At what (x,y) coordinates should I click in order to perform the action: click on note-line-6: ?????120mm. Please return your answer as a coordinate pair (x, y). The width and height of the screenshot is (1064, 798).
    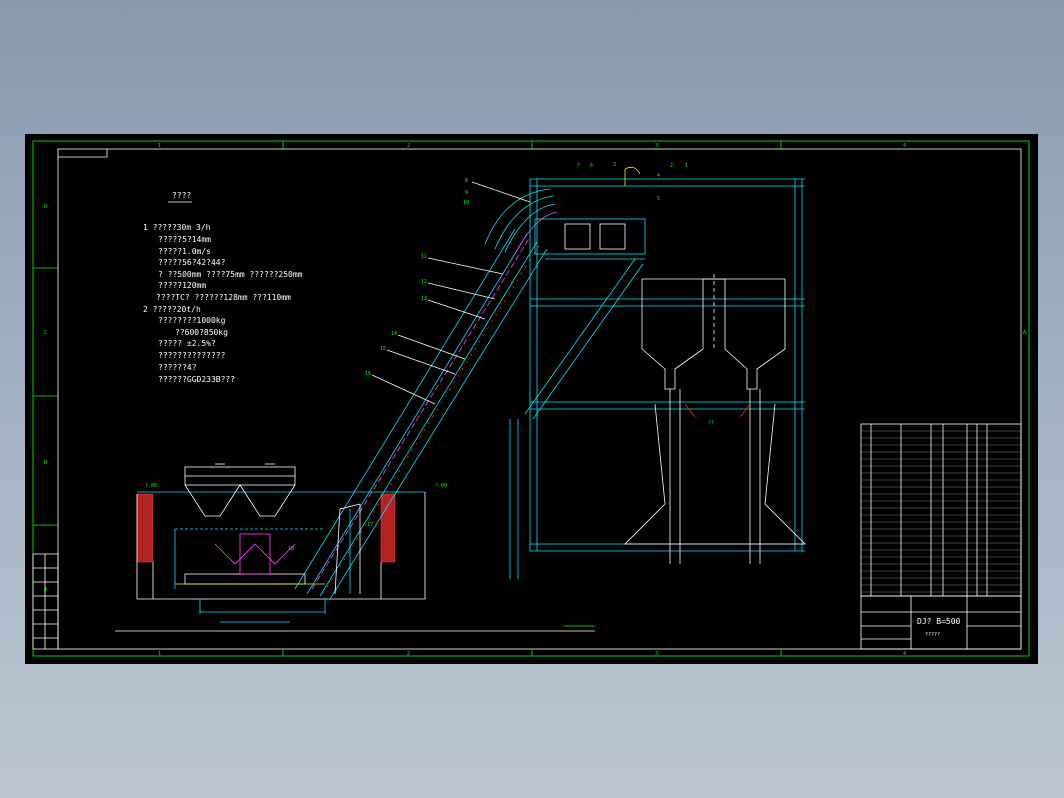
    Looking at the image, I should click on (182, 285).